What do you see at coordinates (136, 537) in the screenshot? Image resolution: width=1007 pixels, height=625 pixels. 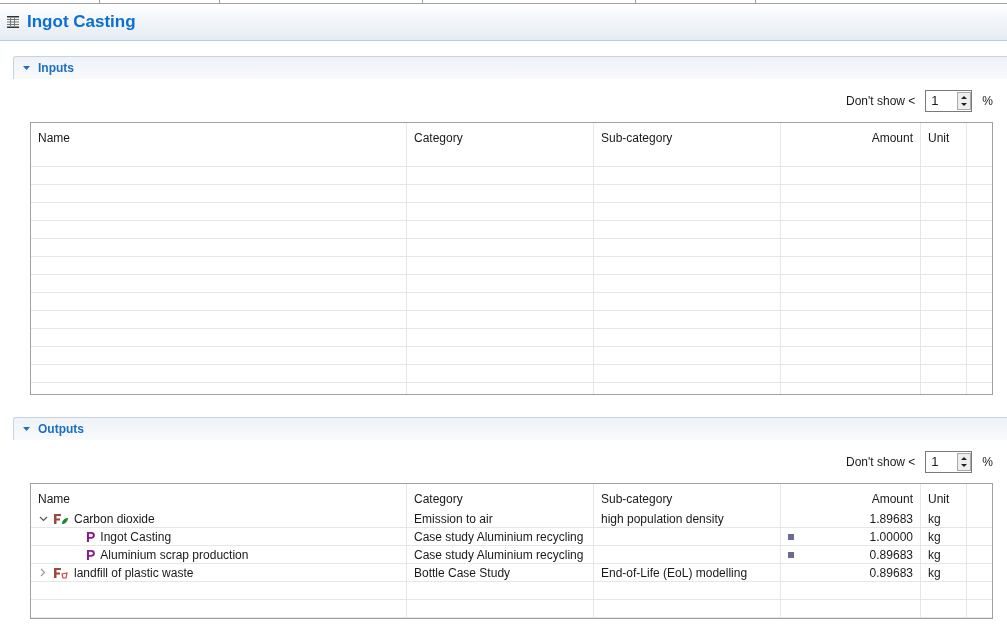 I see `name-cell-text: Ingot Casting` at bounding box center [136, 537].